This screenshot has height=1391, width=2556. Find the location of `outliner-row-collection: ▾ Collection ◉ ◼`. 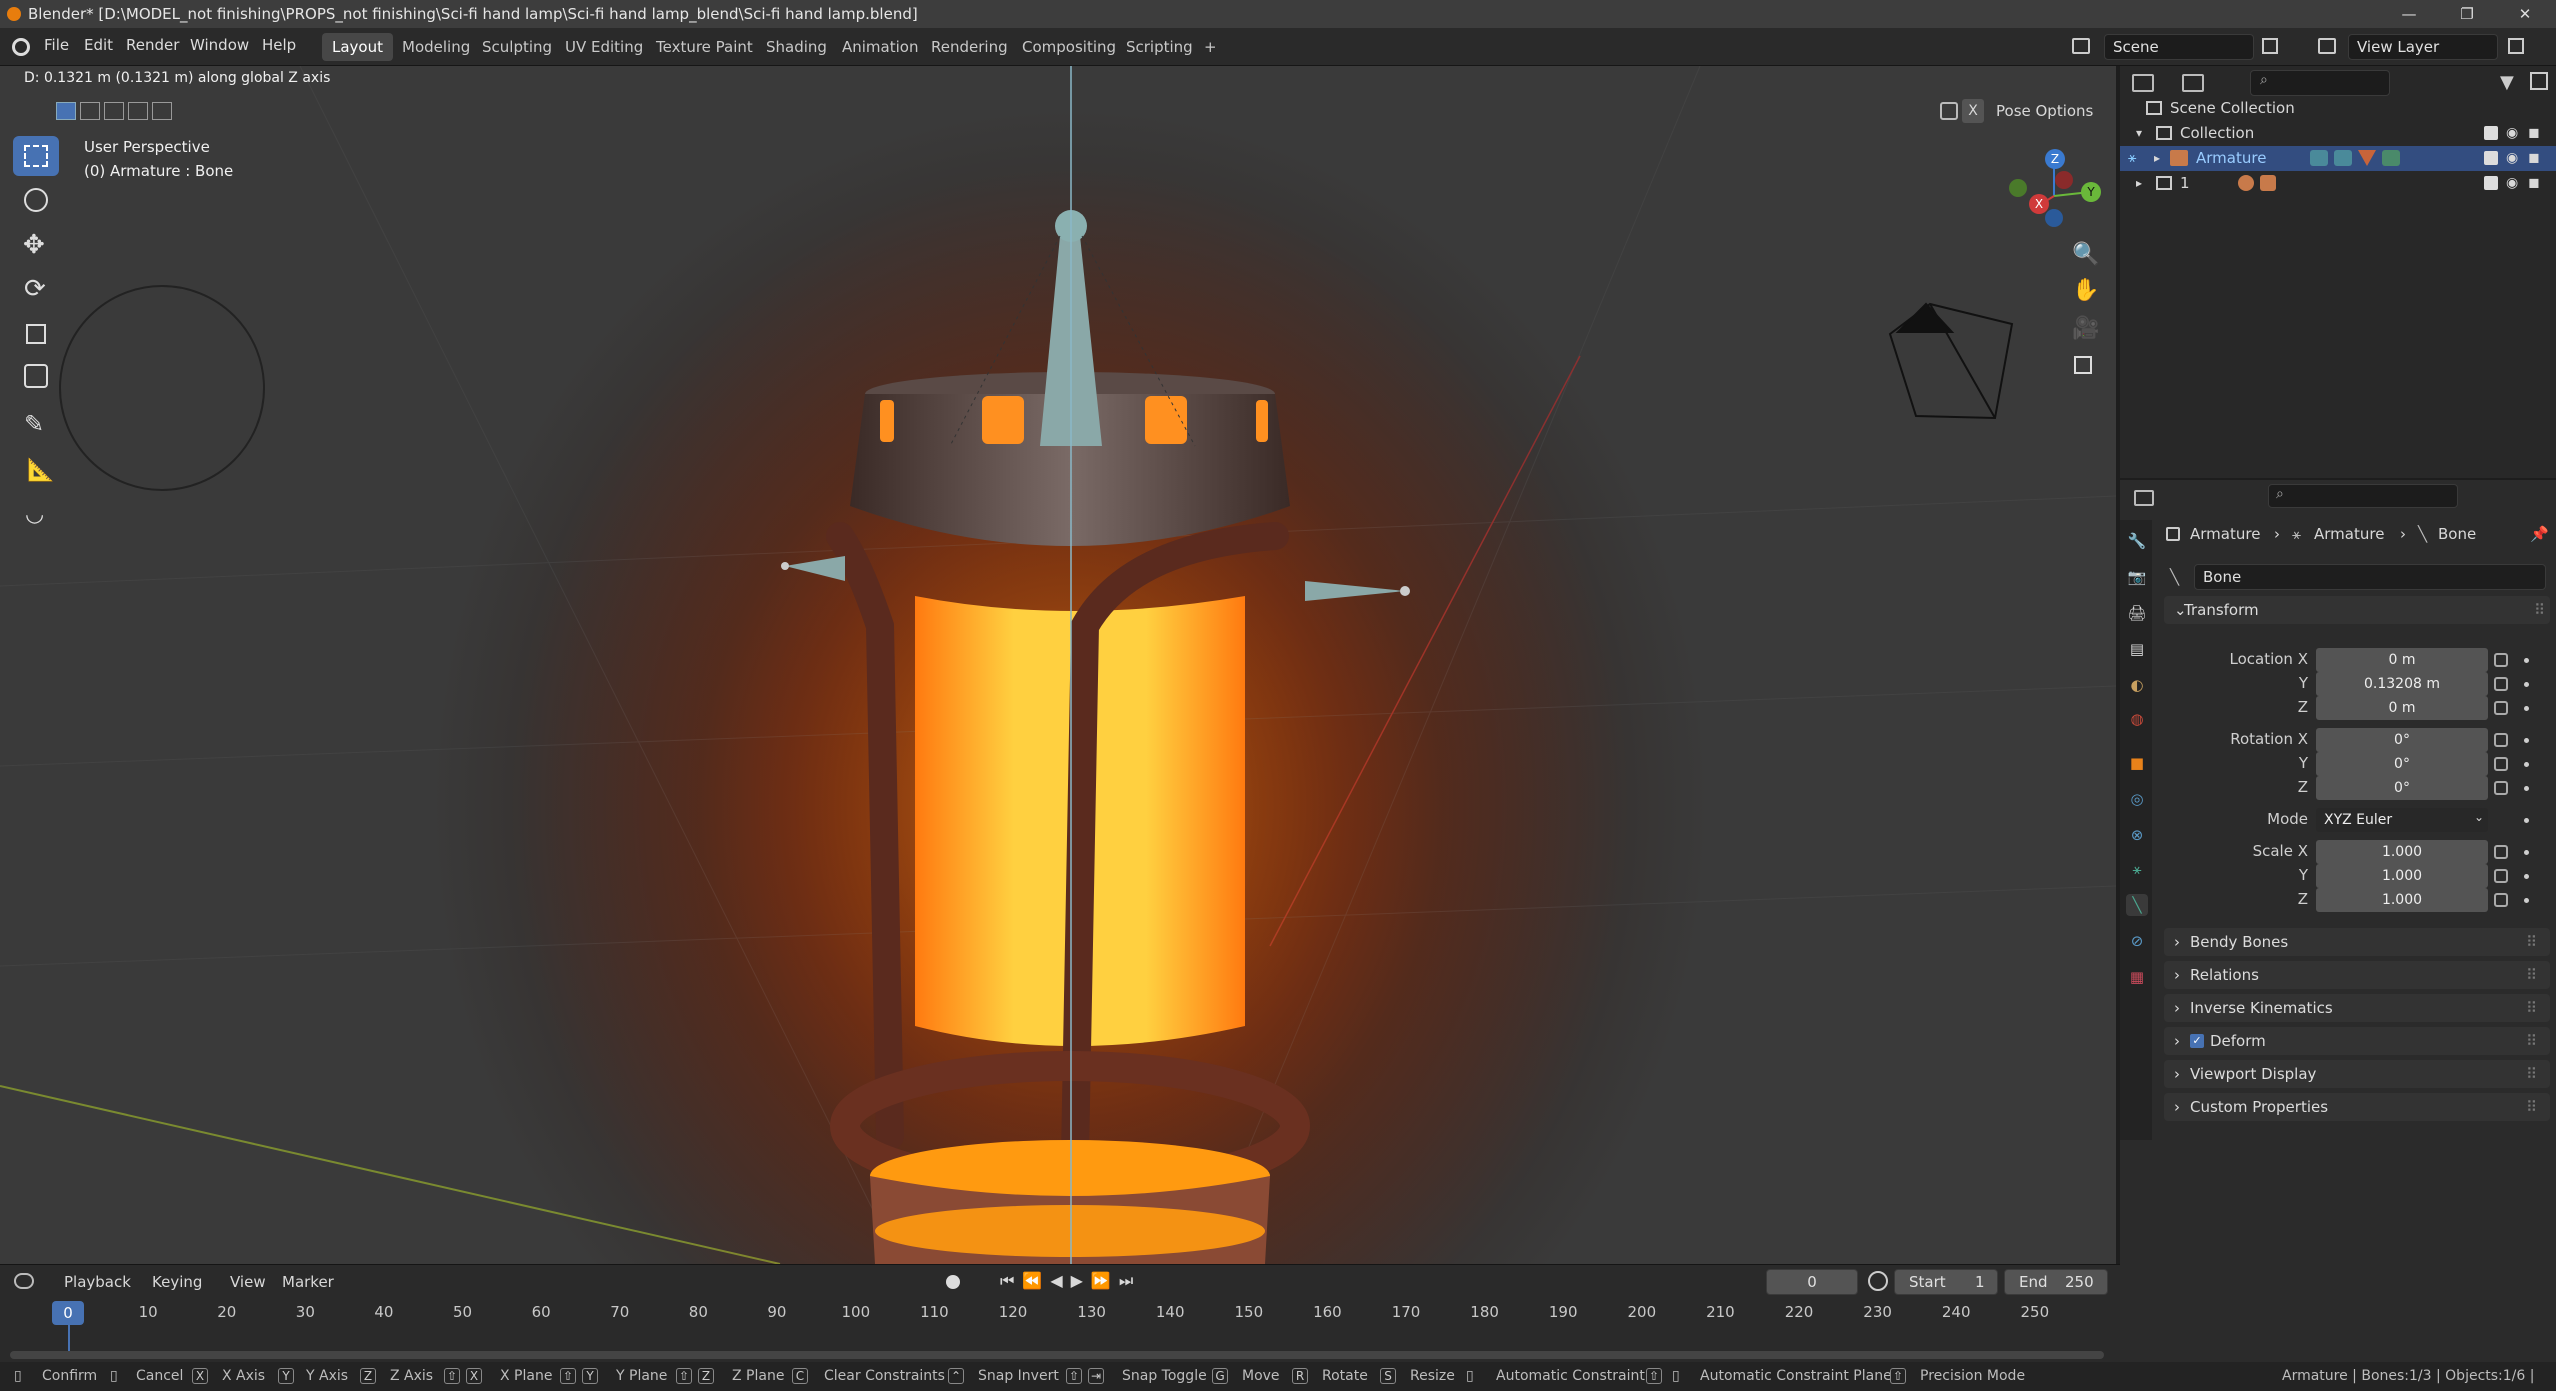

outliner-row-collection: ▾ Collection ◉ ◼ is located at coordinates (2338, 133).